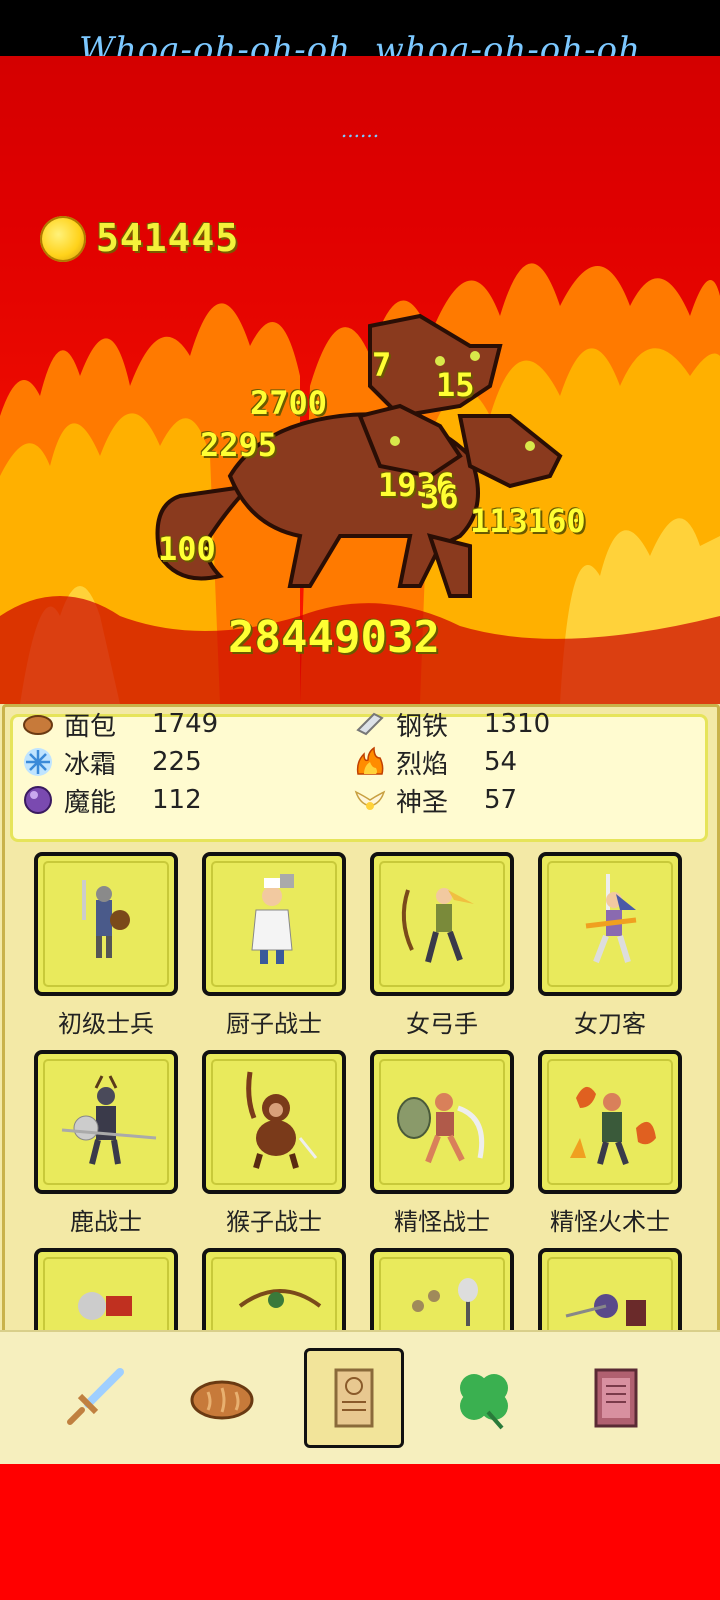 Image resolution: width=720 pixels, height=1600 pixels. Describe the element at coordinates (441, 1128) in the screenshot. I see `goblin-warrior-sprite` at that location.